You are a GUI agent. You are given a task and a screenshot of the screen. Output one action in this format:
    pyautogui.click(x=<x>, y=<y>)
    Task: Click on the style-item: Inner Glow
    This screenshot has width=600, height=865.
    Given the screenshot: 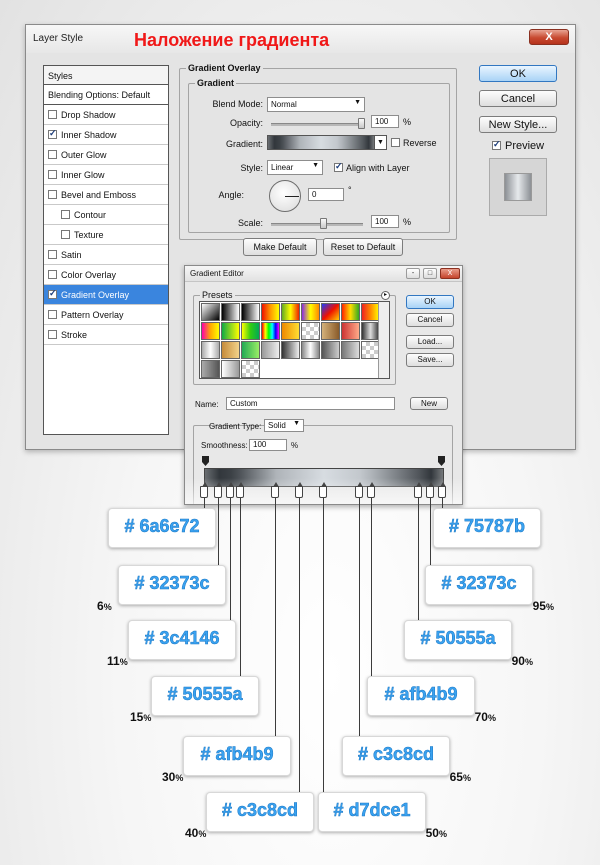 What is the action you would take?
    pyautogui.click(x=106, y=175)
    